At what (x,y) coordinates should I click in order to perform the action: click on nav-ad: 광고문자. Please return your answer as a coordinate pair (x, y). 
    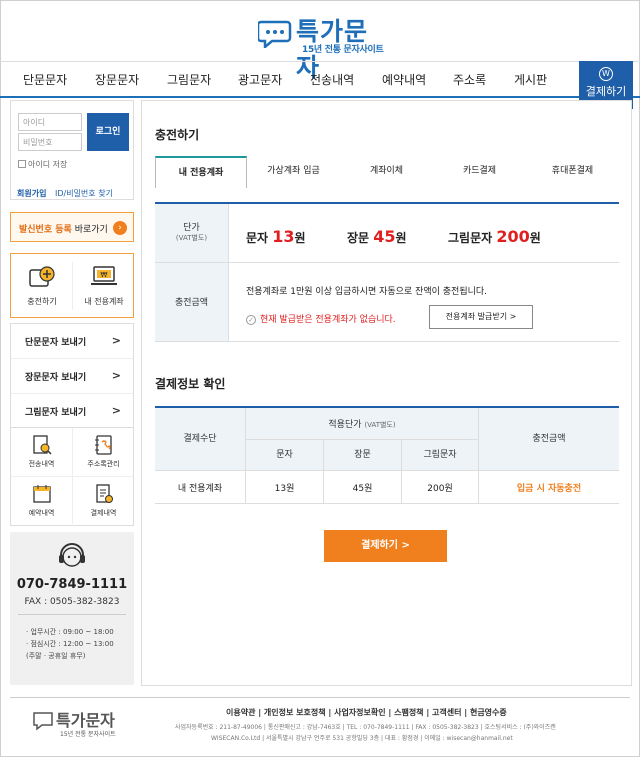
    Looking at the image, I should click on (260, 79).